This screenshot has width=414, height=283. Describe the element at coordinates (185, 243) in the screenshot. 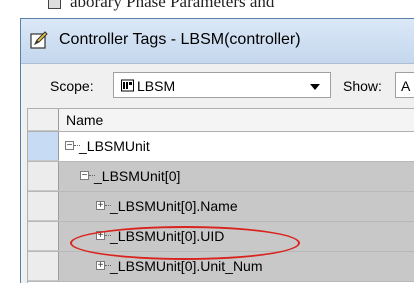

I see `highlight-annotation-ellipse` at that location.